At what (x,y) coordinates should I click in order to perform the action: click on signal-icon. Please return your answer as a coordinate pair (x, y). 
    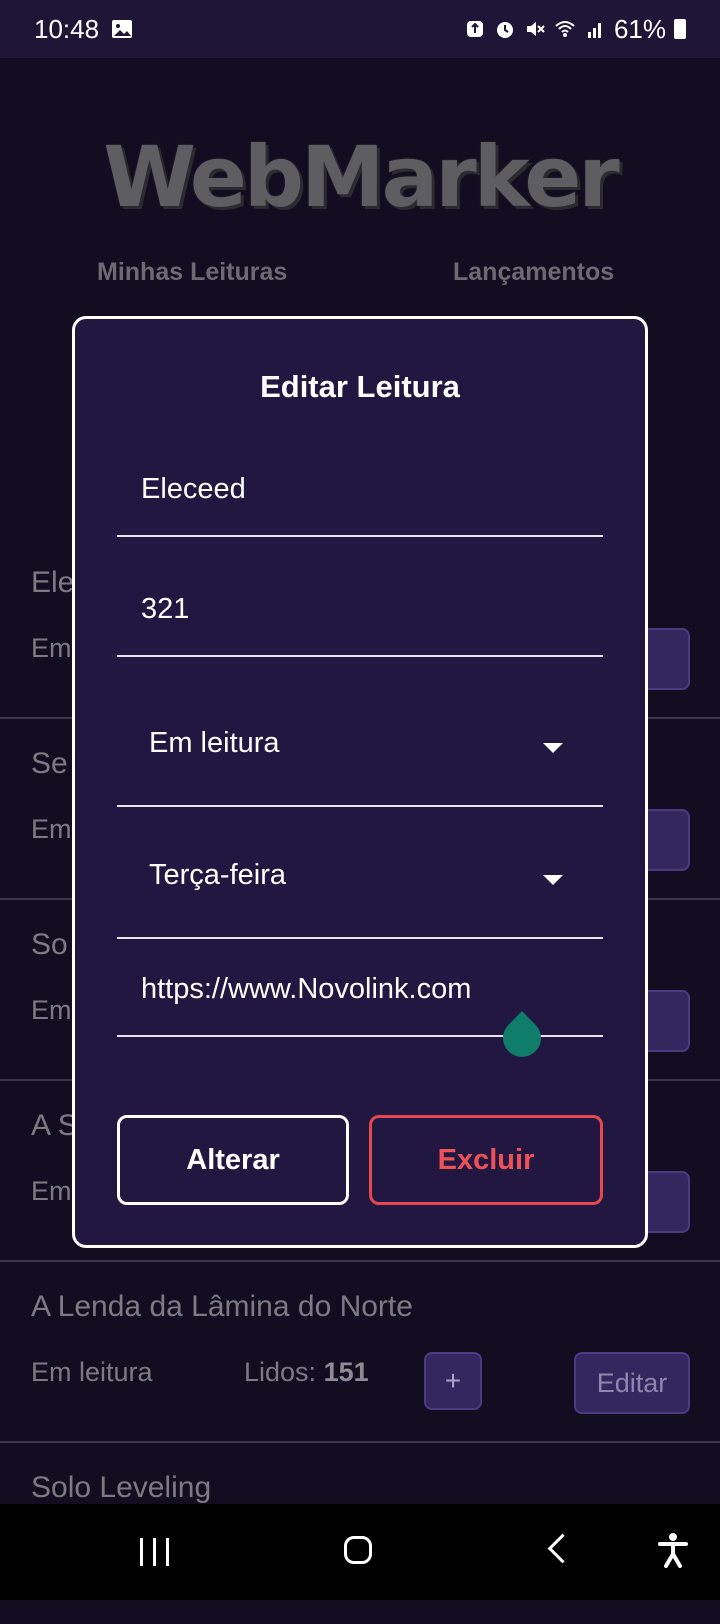
    Looking at the image, I should click on (594, 30).